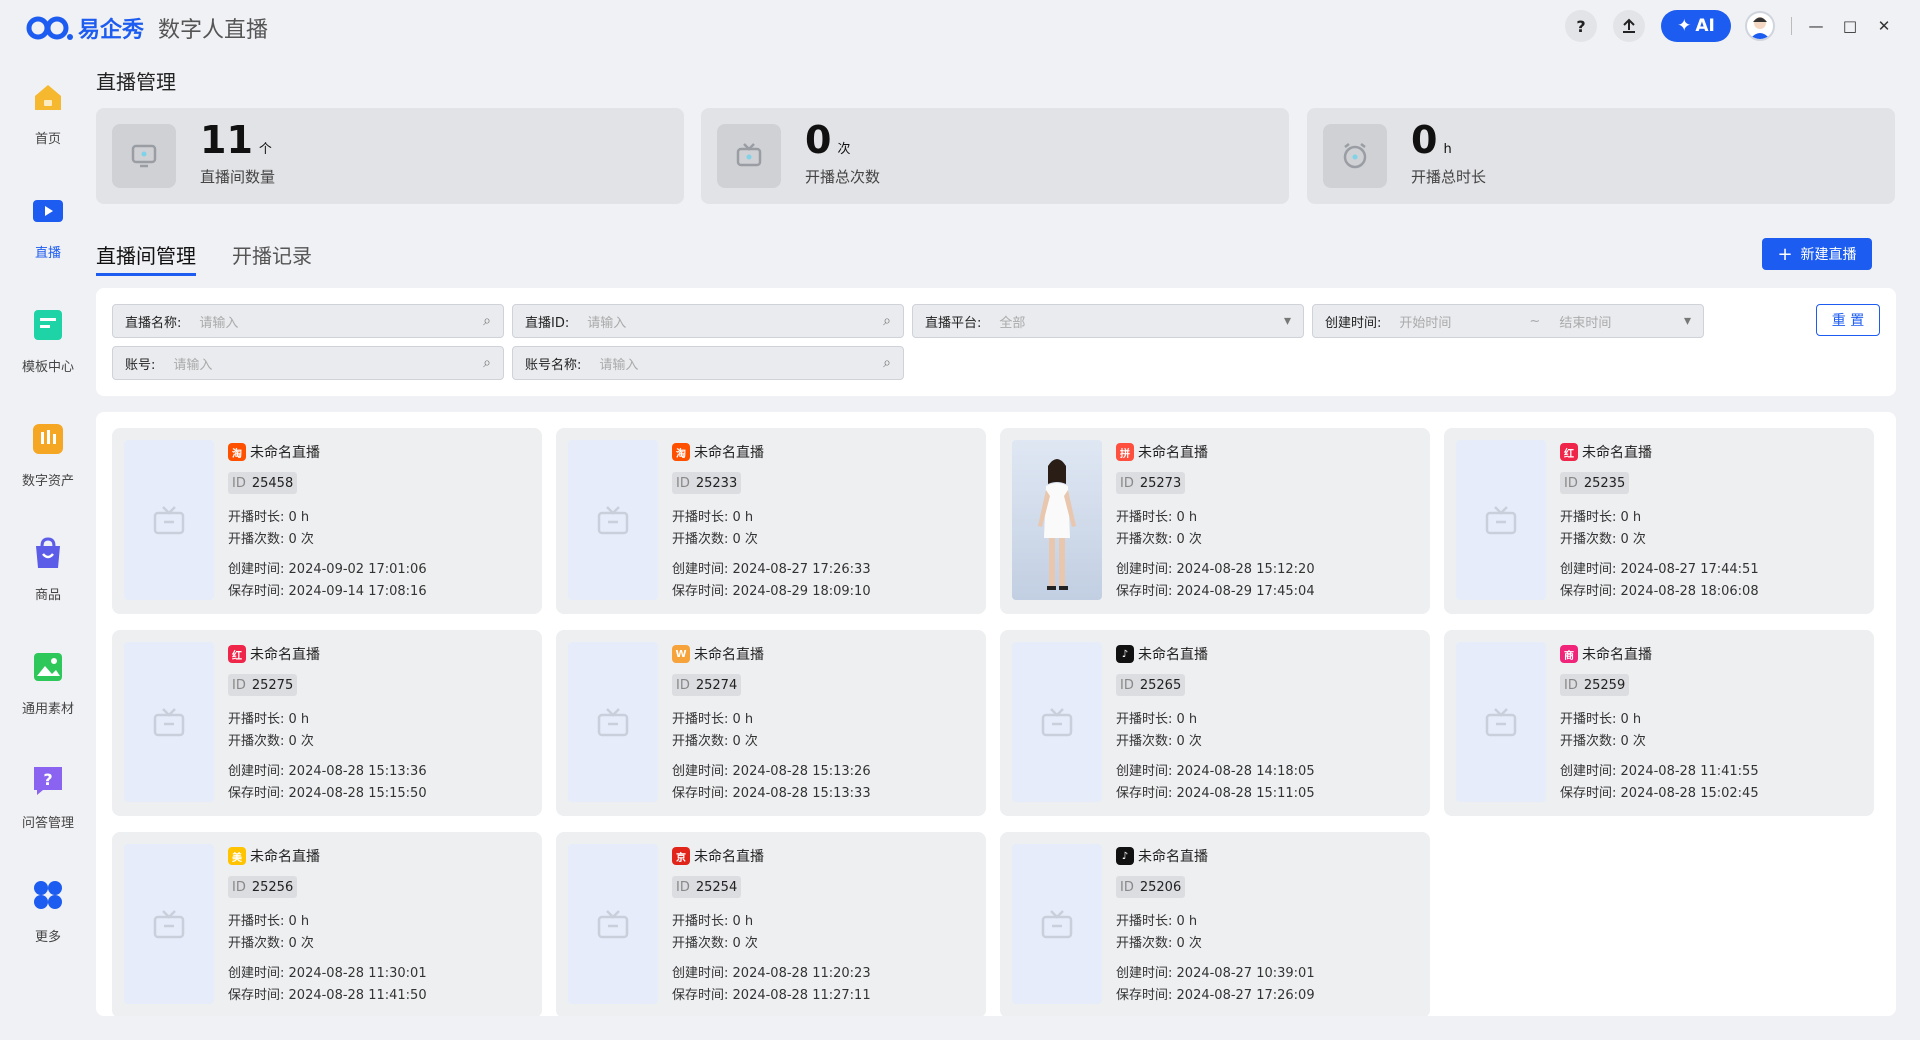 This screenshot has width=1920, height=1040. I want to click on ai-button: ✦ AI, so click(1696, 26).